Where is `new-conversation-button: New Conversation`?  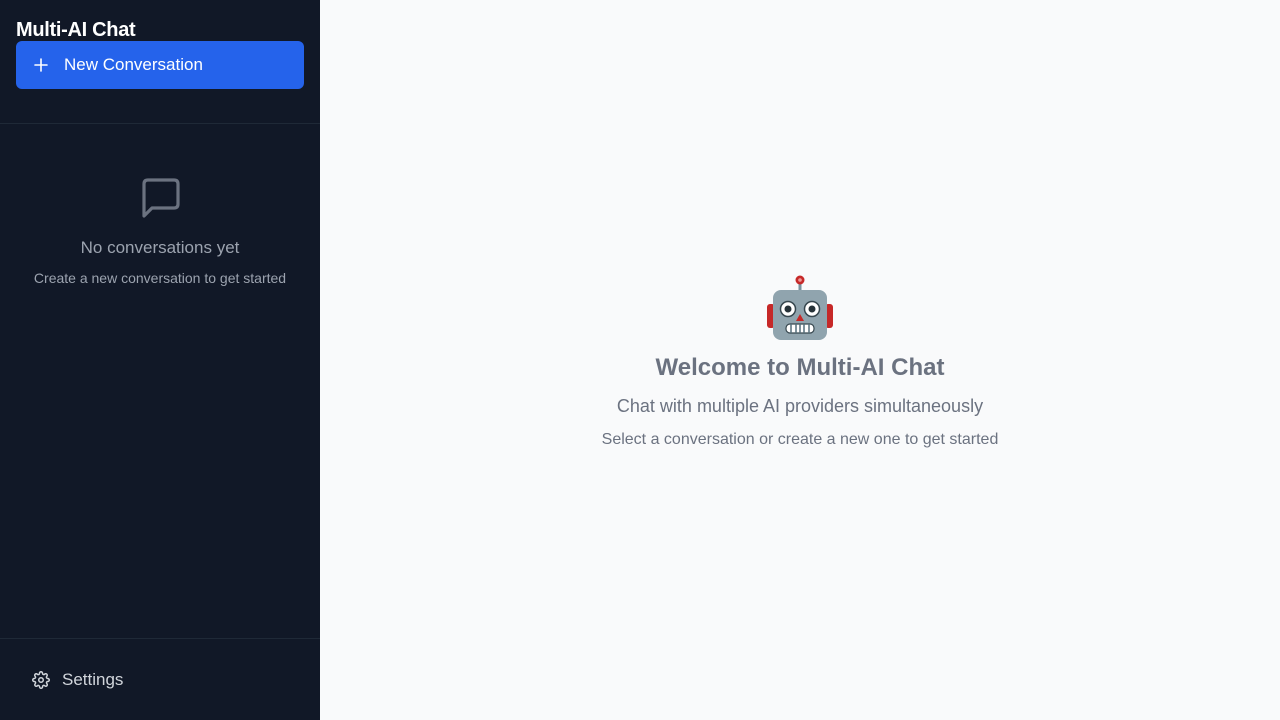 new-conversation-button: New Conversation is located at coordinates (160, 65).